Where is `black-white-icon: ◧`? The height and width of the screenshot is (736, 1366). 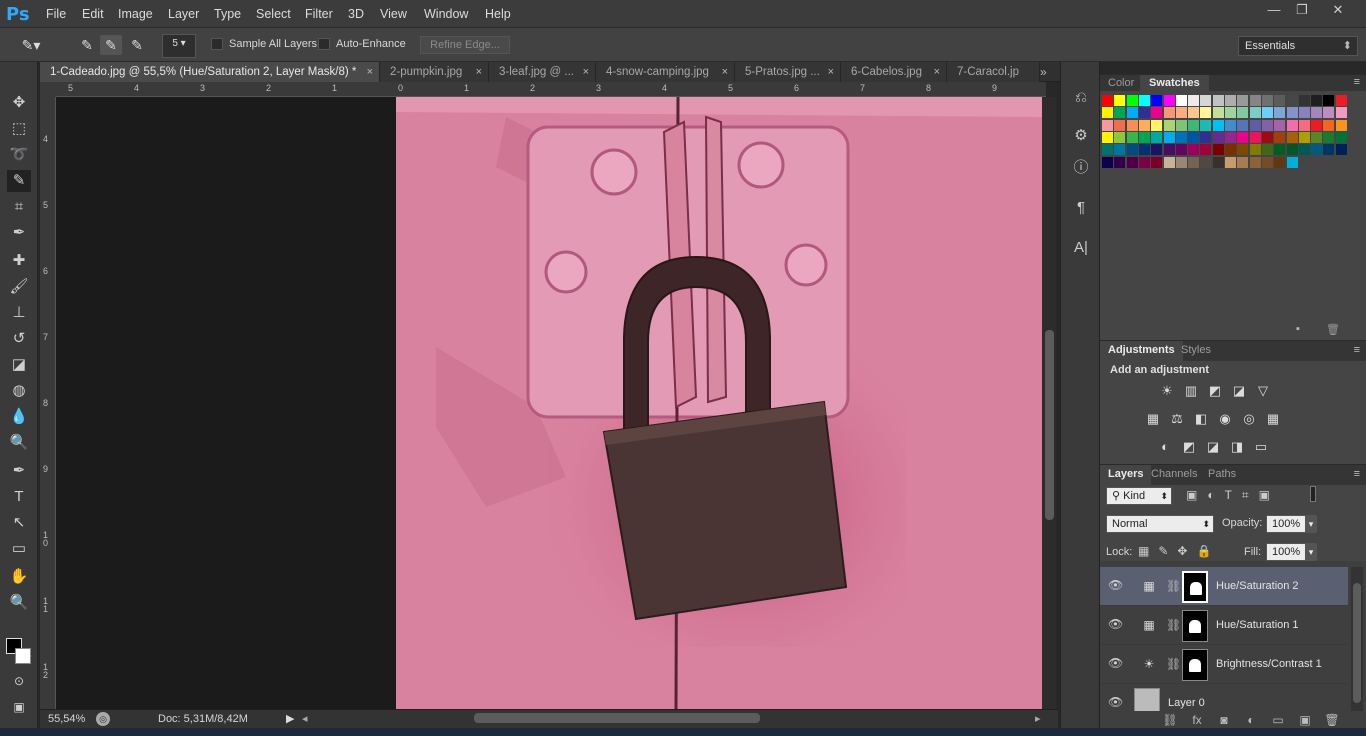 black-white-icon: ◧ is located at coordinates (1201, 419).